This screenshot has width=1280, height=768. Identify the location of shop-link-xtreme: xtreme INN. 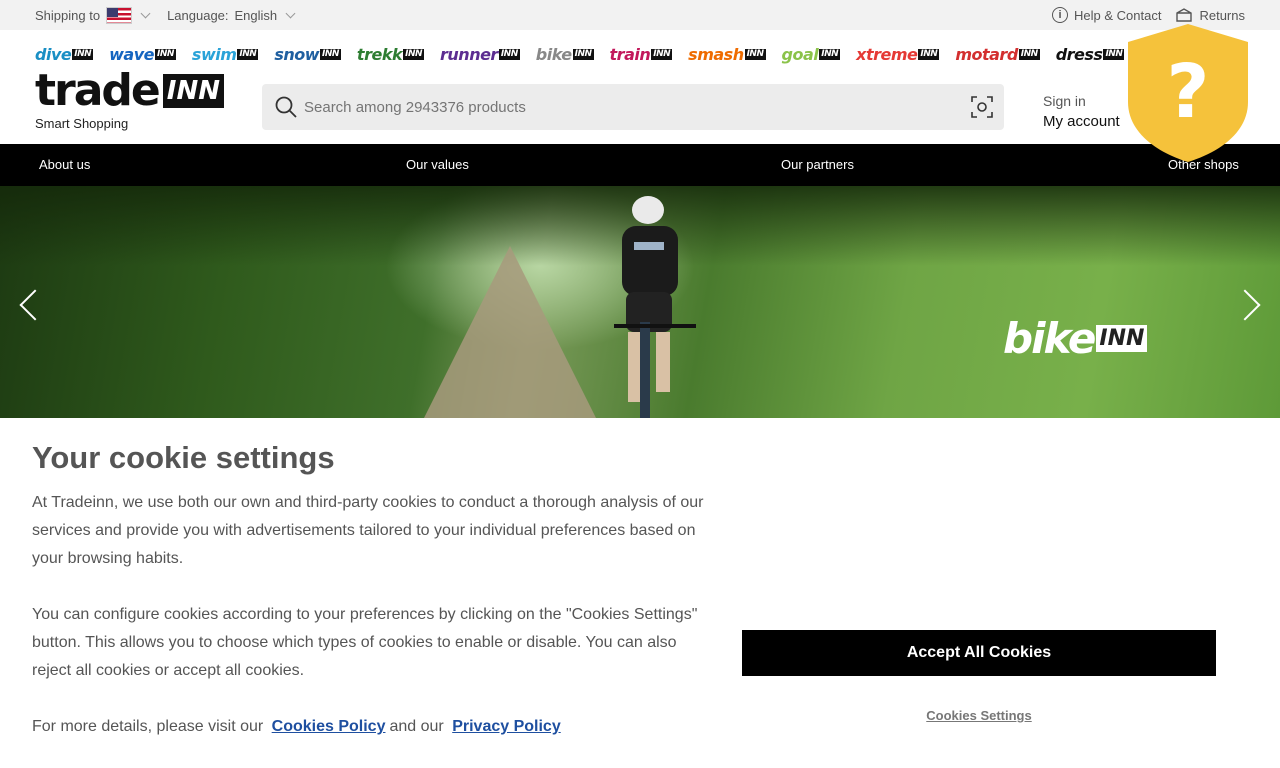
(898, 54).